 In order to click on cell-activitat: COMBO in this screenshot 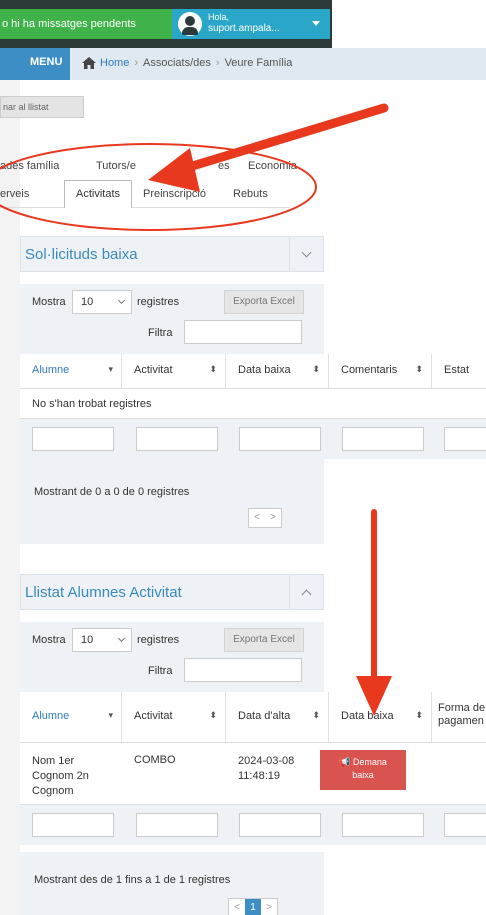, I will do `click(155, 760)`.